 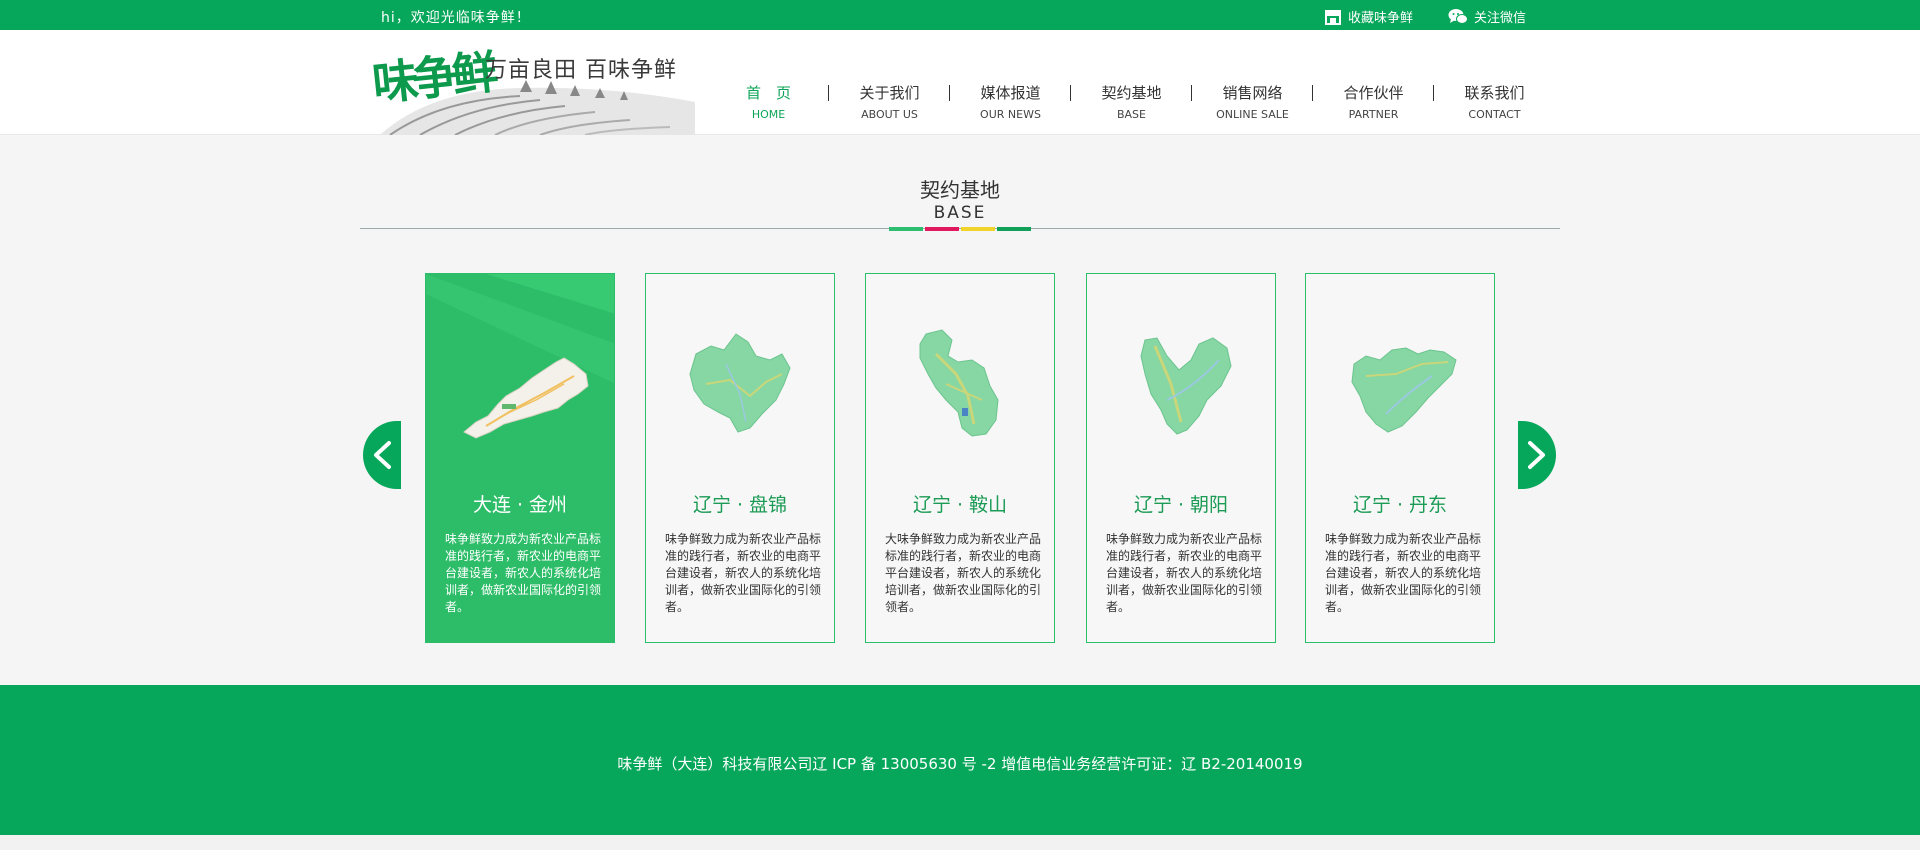 What do you see at coordinates (1252, 114) in the screenshot?
I see `nav-label-en: ONLINE SALE` at bounding box center [1252, 114].